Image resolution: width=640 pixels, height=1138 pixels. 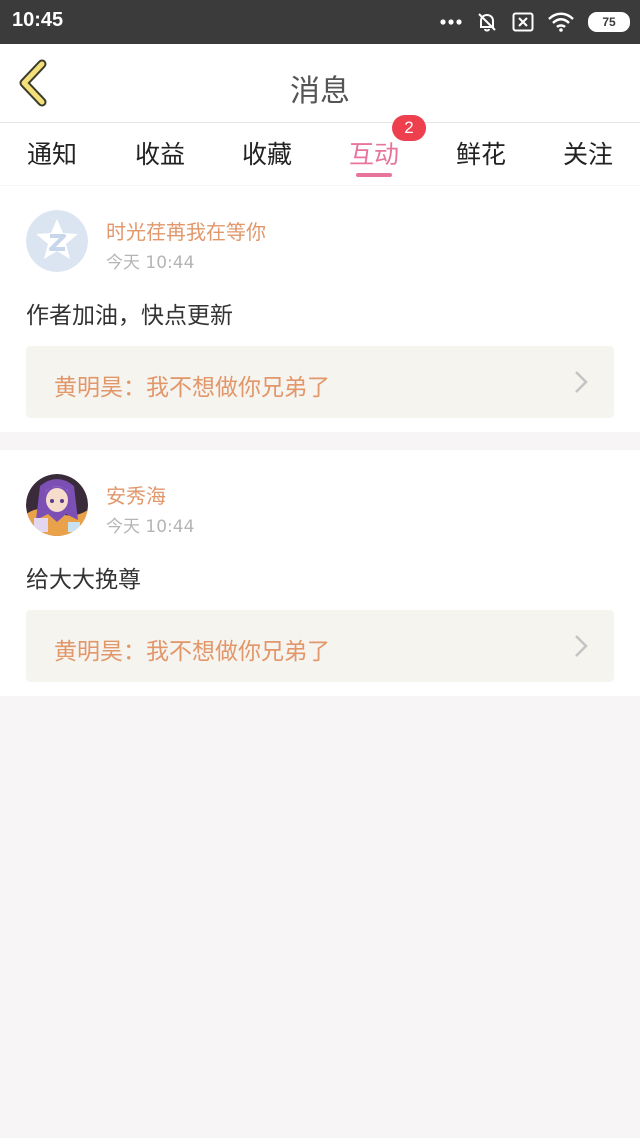 What do you see at coordinates (52, 153) in the screenshot?
I see `tab-notification: 通知` at bounding box center [52, 153].